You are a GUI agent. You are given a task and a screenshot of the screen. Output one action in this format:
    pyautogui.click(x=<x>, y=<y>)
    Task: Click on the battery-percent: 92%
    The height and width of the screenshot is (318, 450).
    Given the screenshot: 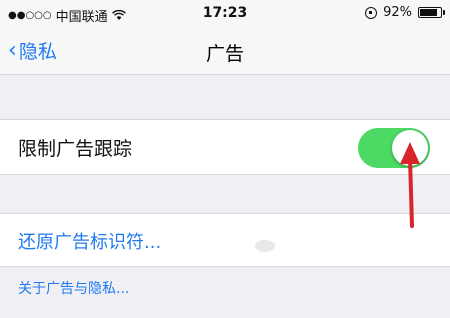 What is the action you would take?
    pyautogui.click(x=397, y=12)
    